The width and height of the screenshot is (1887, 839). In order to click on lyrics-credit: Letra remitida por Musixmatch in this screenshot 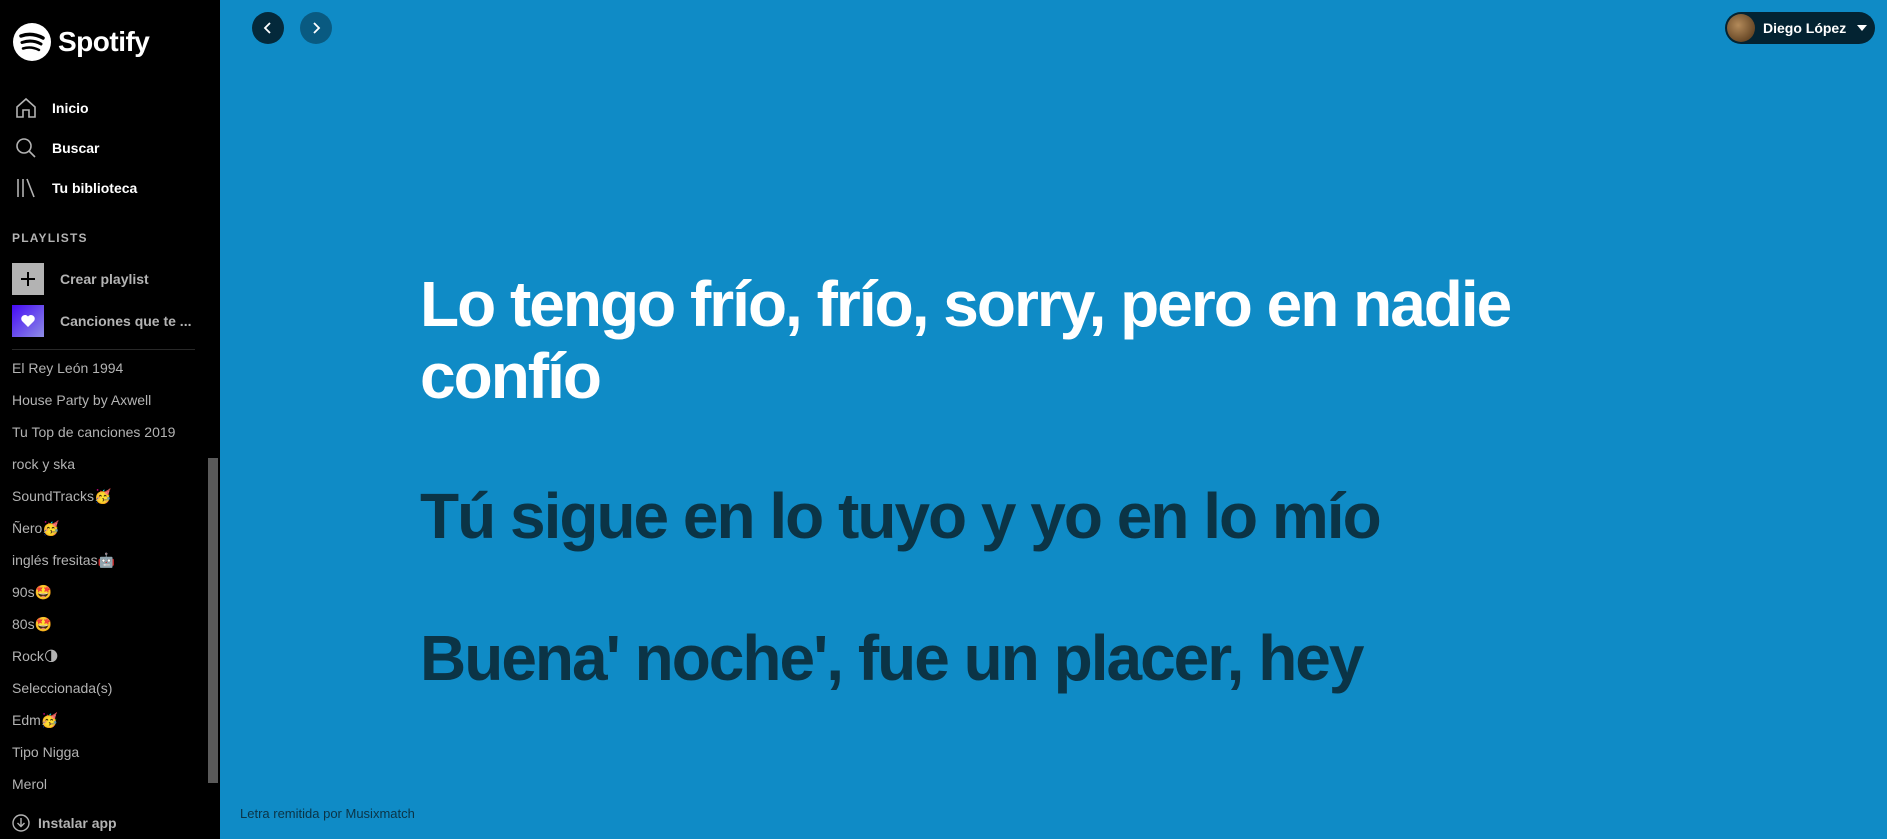, I will do `click(327, 813)`.